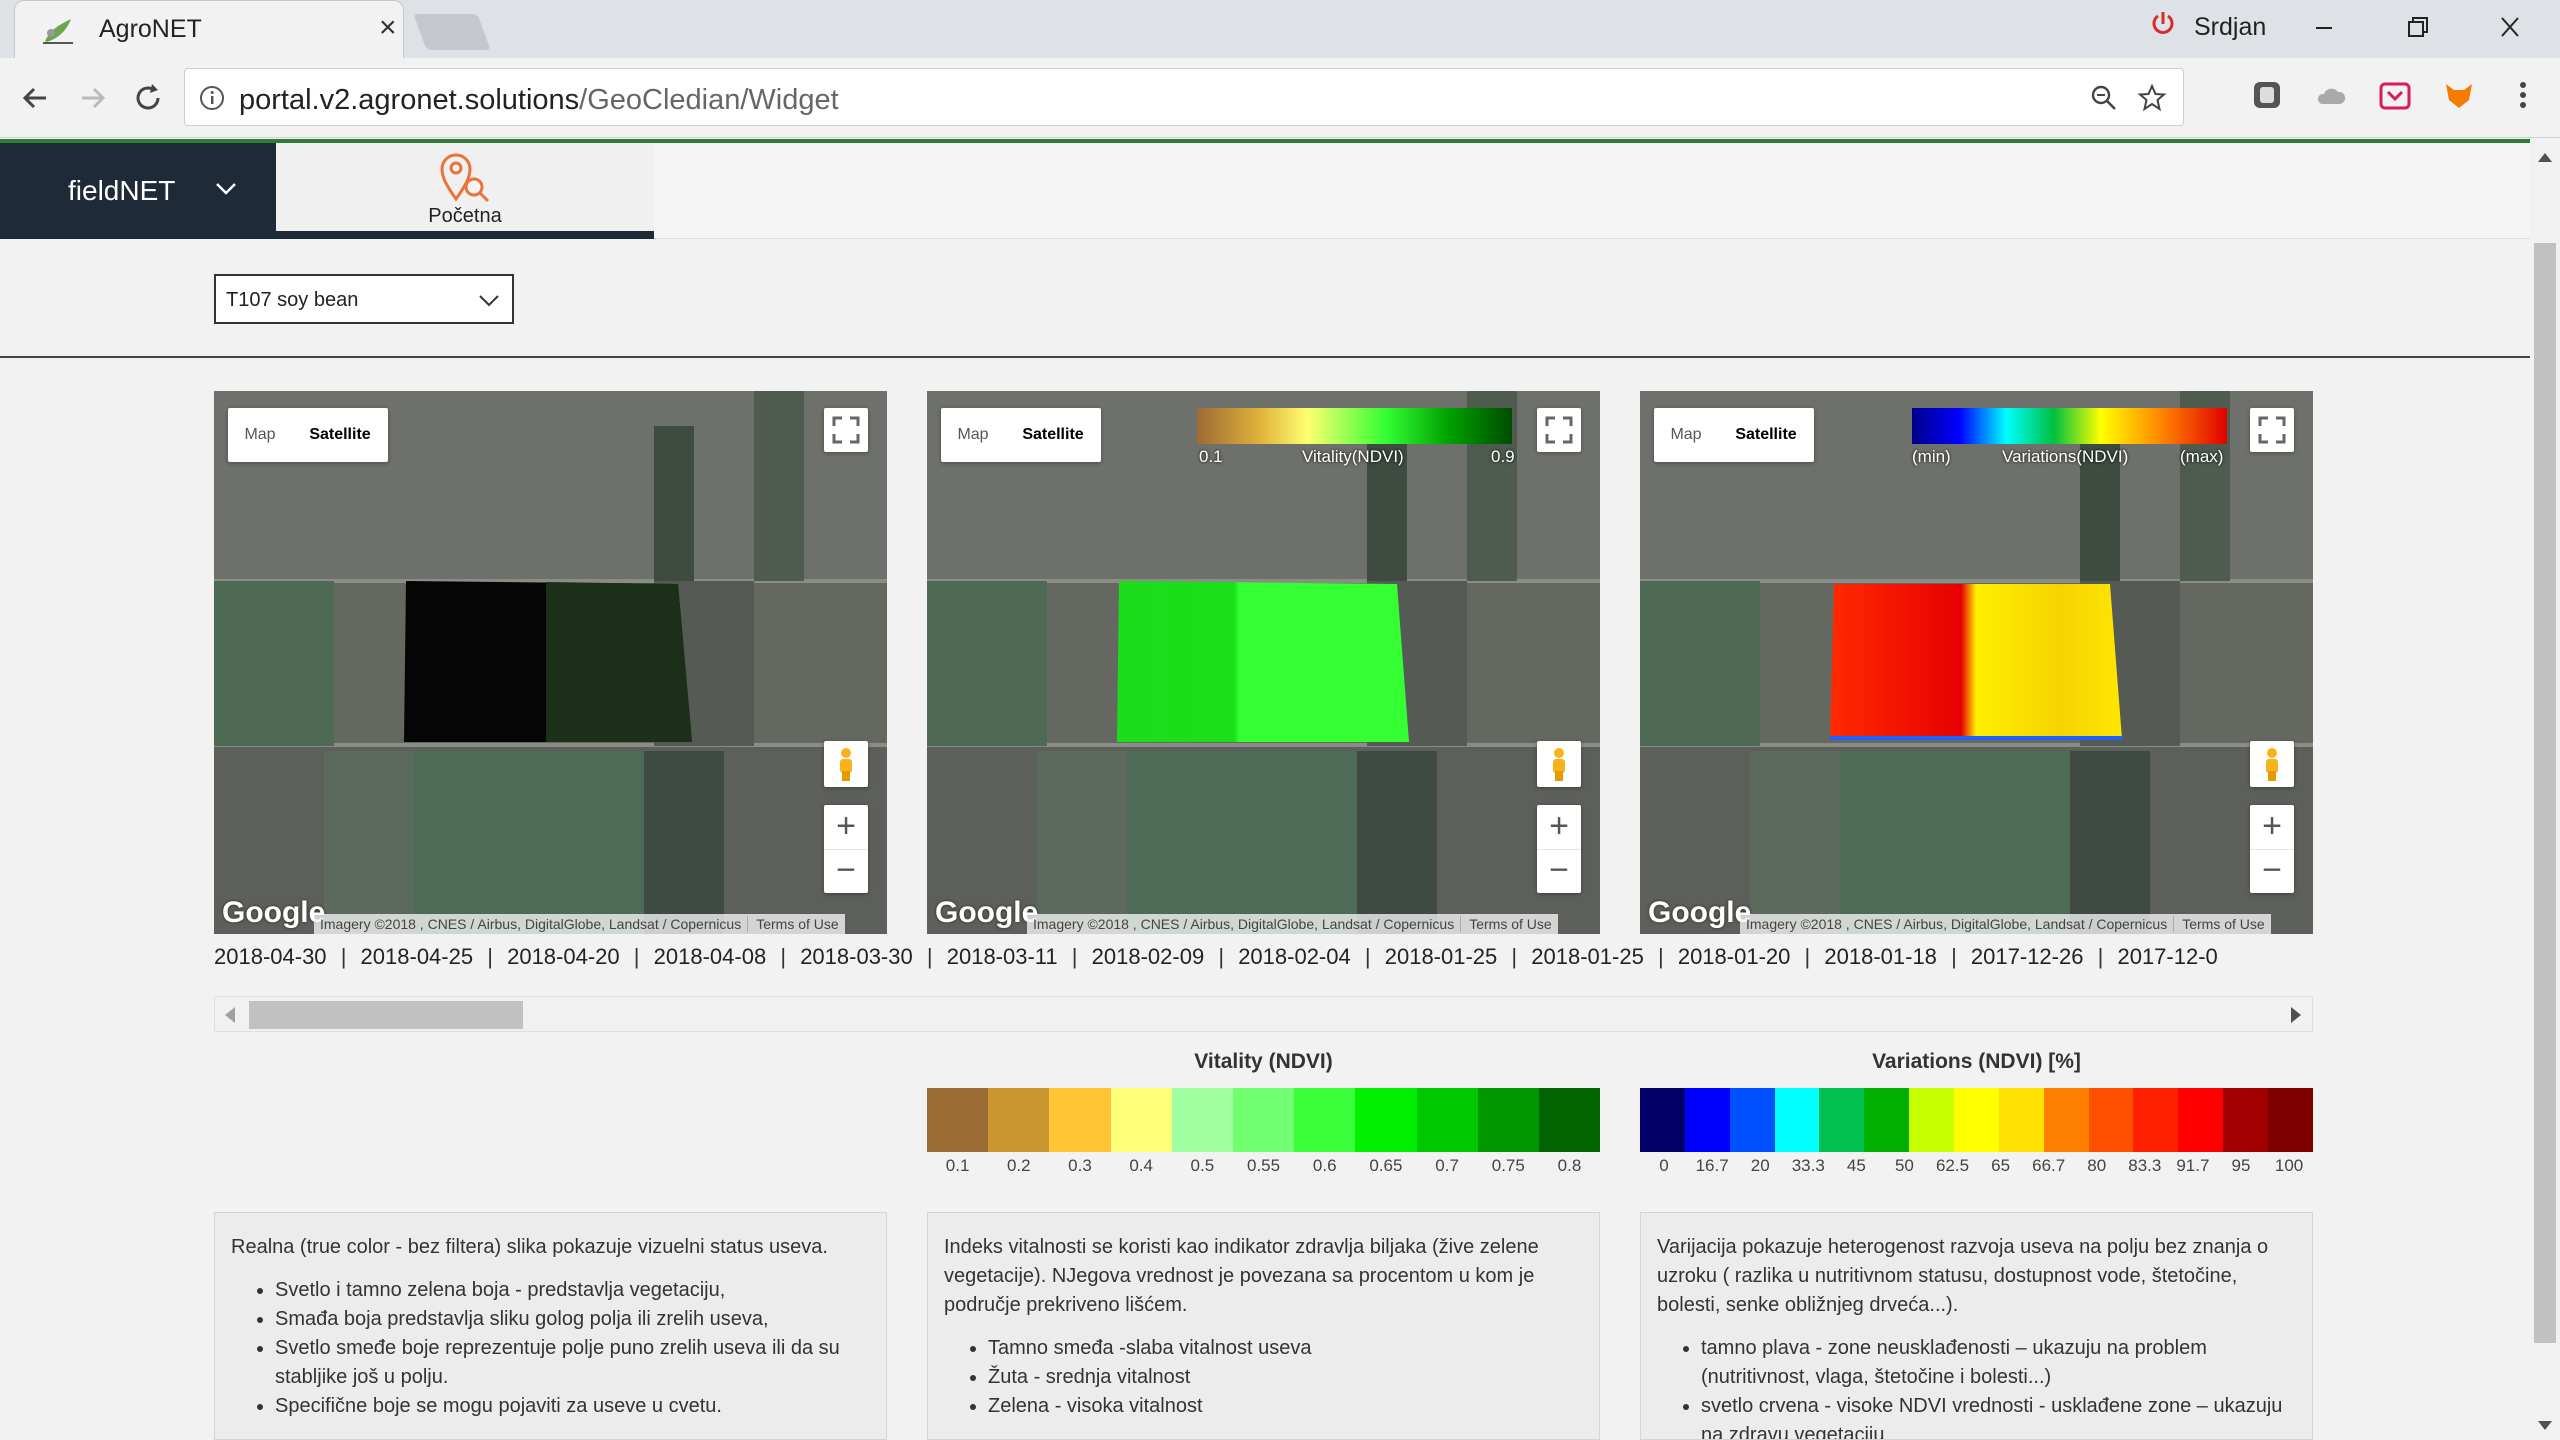  Describe the element at coordinates (1285, 1377) in the screenshot. I see `list-item: Žuta - srednja vitalnost` at that location.